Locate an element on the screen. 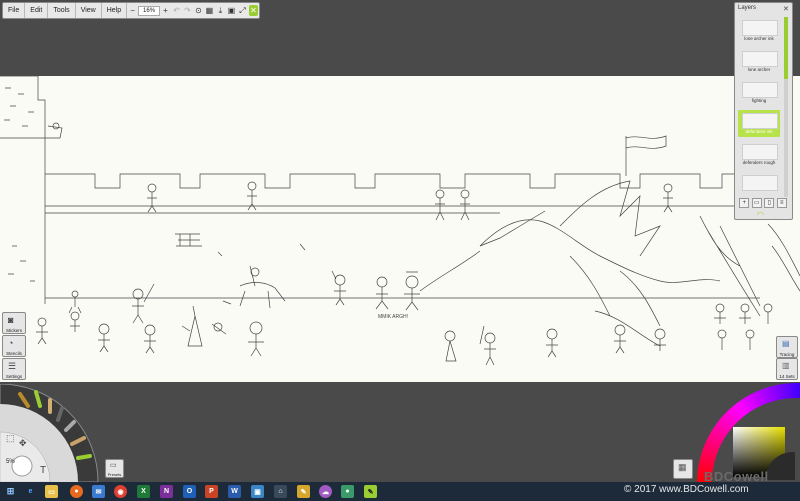 The image size is (800, 501). zoom-in-button: + is located at coordinates (165, 10).